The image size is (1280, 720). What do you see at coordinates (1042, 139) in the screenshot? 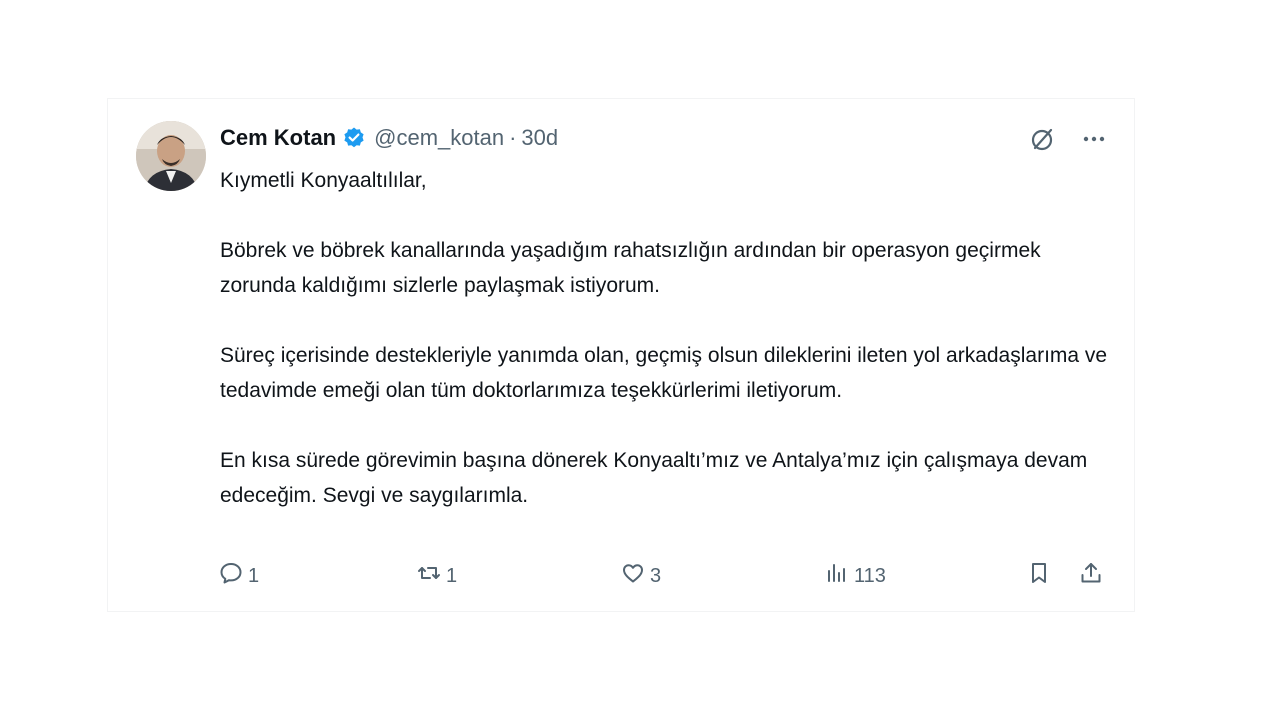
I see `grok-icon` at bounding box center [1042, 139].